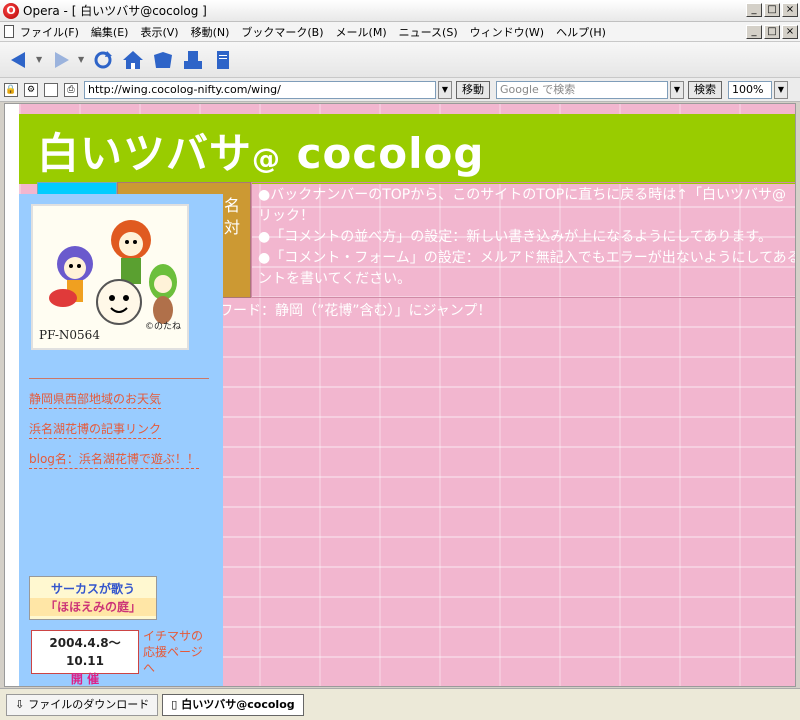  I want to click on tab-bar: ⇩ ファイルのダウンロード ▯ 白いツバサ@cocolog, so click(400, 704).